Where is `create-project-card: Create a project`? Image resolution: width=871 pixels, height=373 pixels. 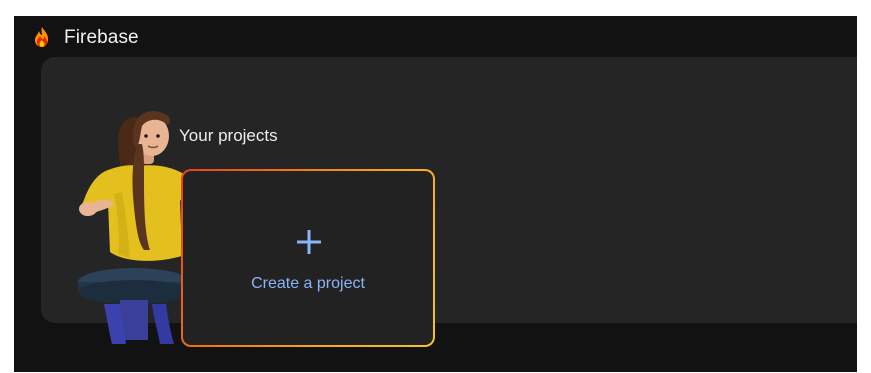 create-project-card: Create a project is located at coordinates (308, 258).